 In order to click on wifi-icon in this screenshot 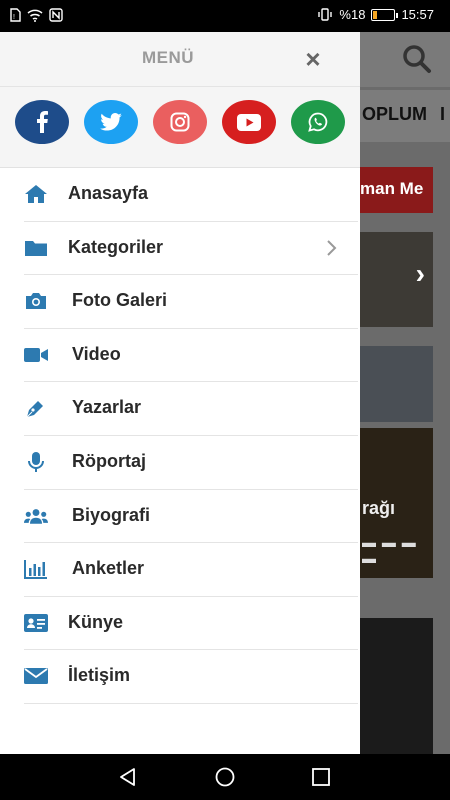, I will do `click(35, 15)`.